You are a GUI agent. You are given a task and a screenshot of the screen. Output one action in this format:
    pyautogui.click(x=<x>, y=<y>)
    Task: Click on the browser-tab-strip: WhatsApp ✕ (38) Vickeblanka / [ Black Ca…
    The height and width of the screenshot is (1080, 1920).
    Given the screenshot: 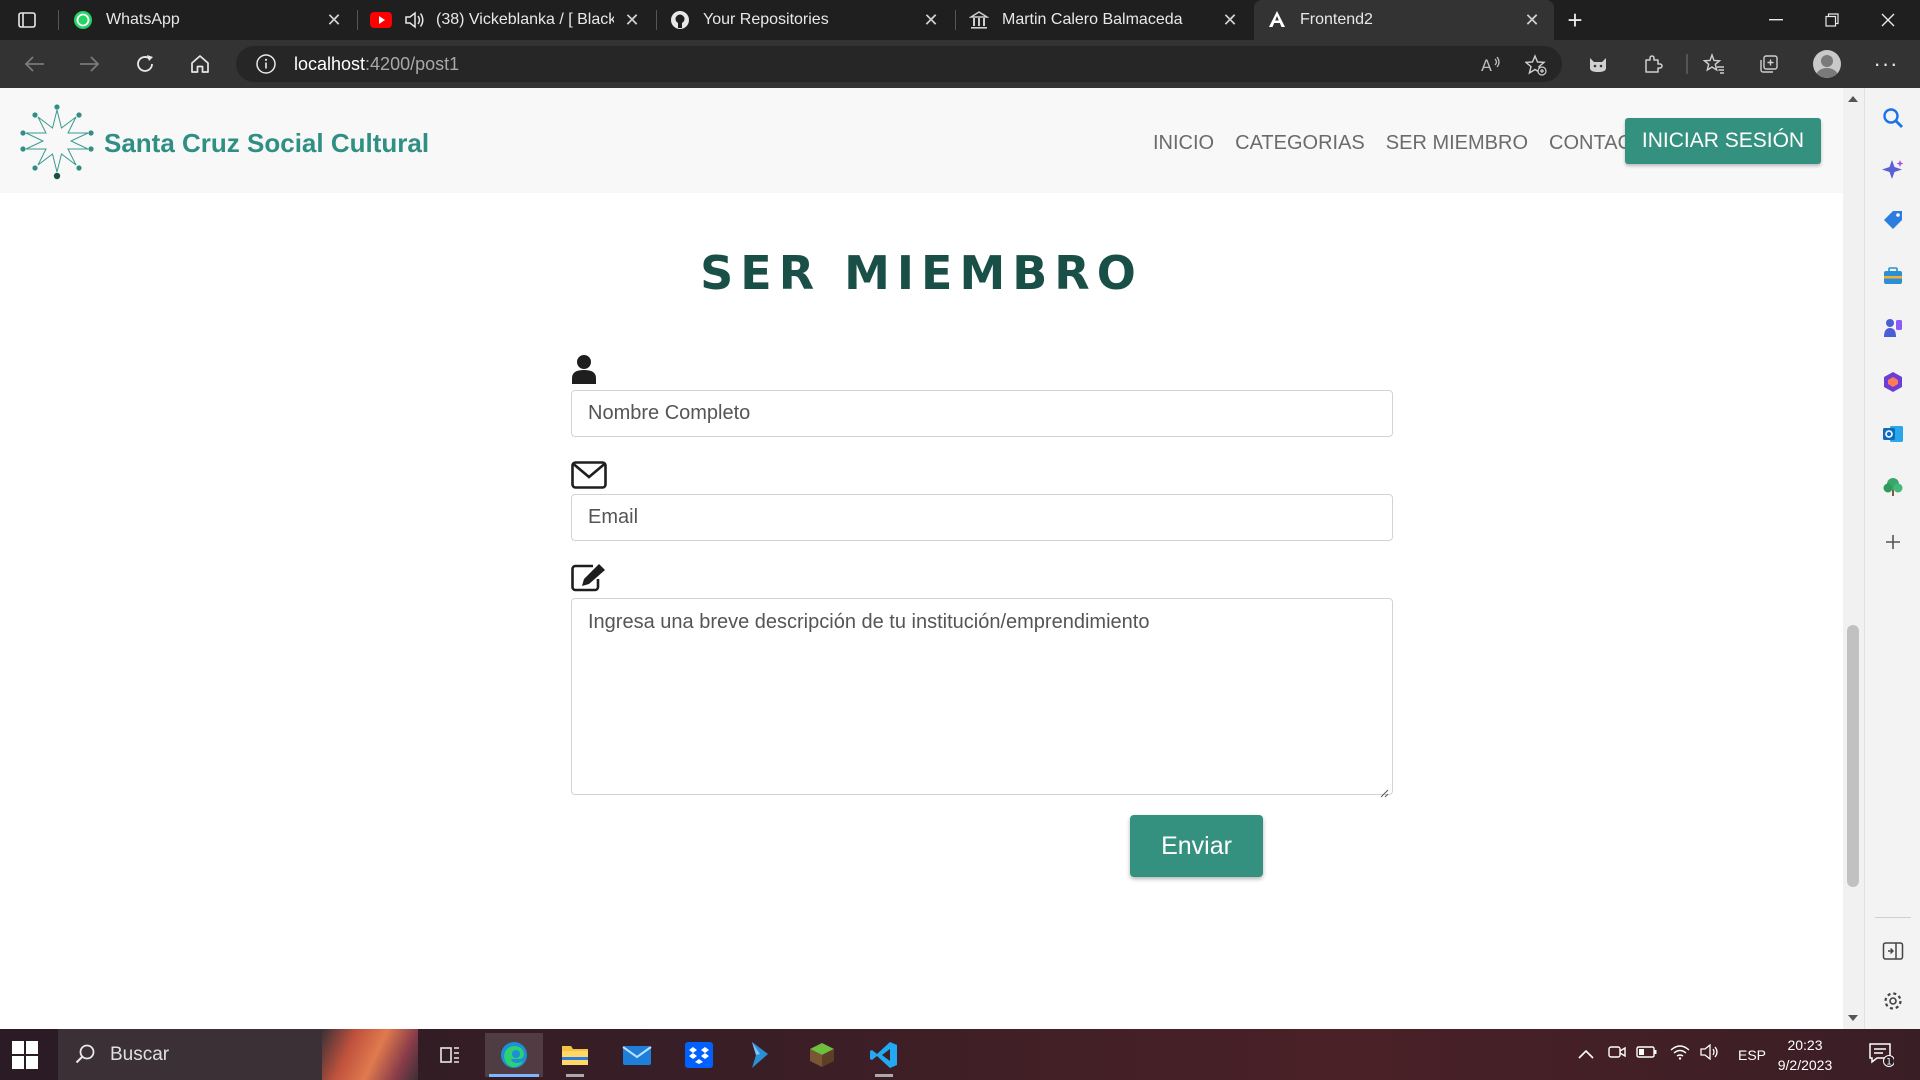 What is the action you would take?
    pyautogui.click(x=960, y=20)
    